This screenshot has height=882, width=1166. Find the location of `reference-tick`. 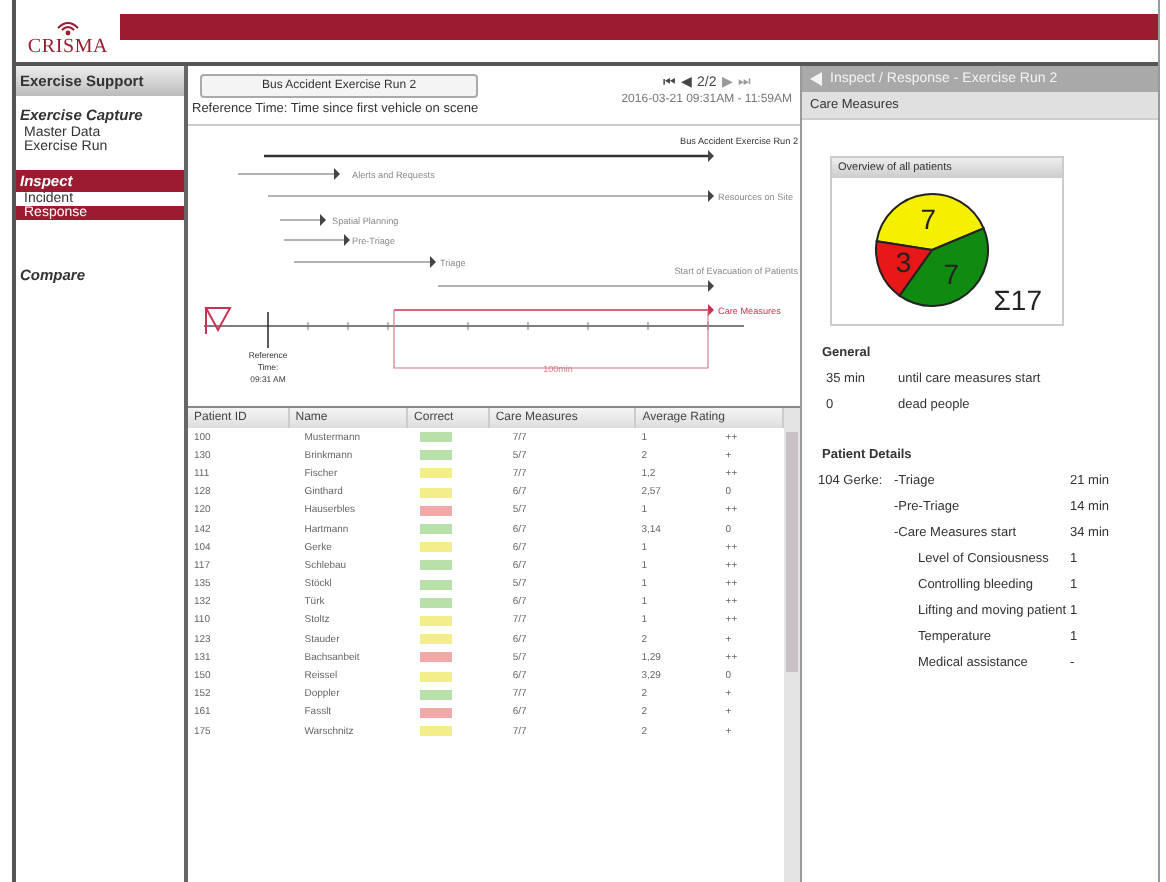

reference-tick is located at coordinates (268, 330).